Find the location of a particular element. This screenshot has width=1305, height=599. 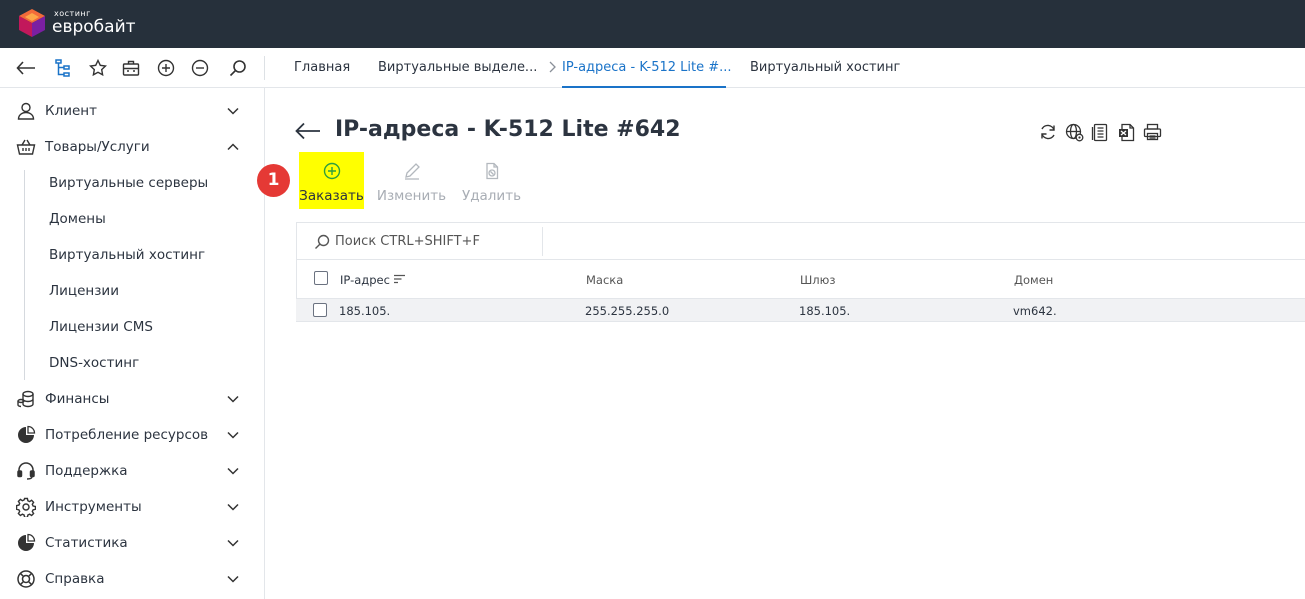

column-header-ip: IP-адрес is located at coordinates (372, 280).